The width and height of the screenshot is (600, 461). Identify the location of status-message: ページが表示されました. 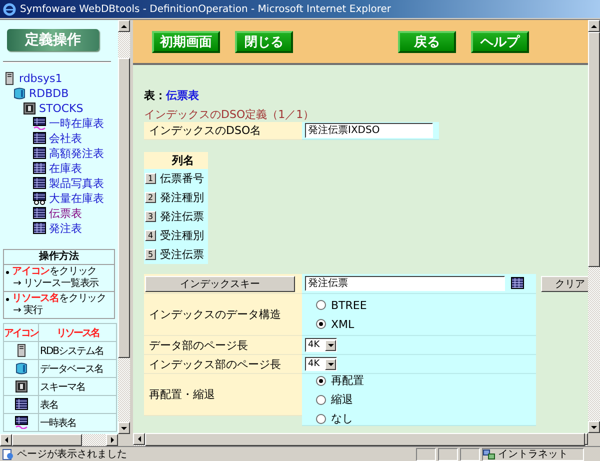
(72, 454).